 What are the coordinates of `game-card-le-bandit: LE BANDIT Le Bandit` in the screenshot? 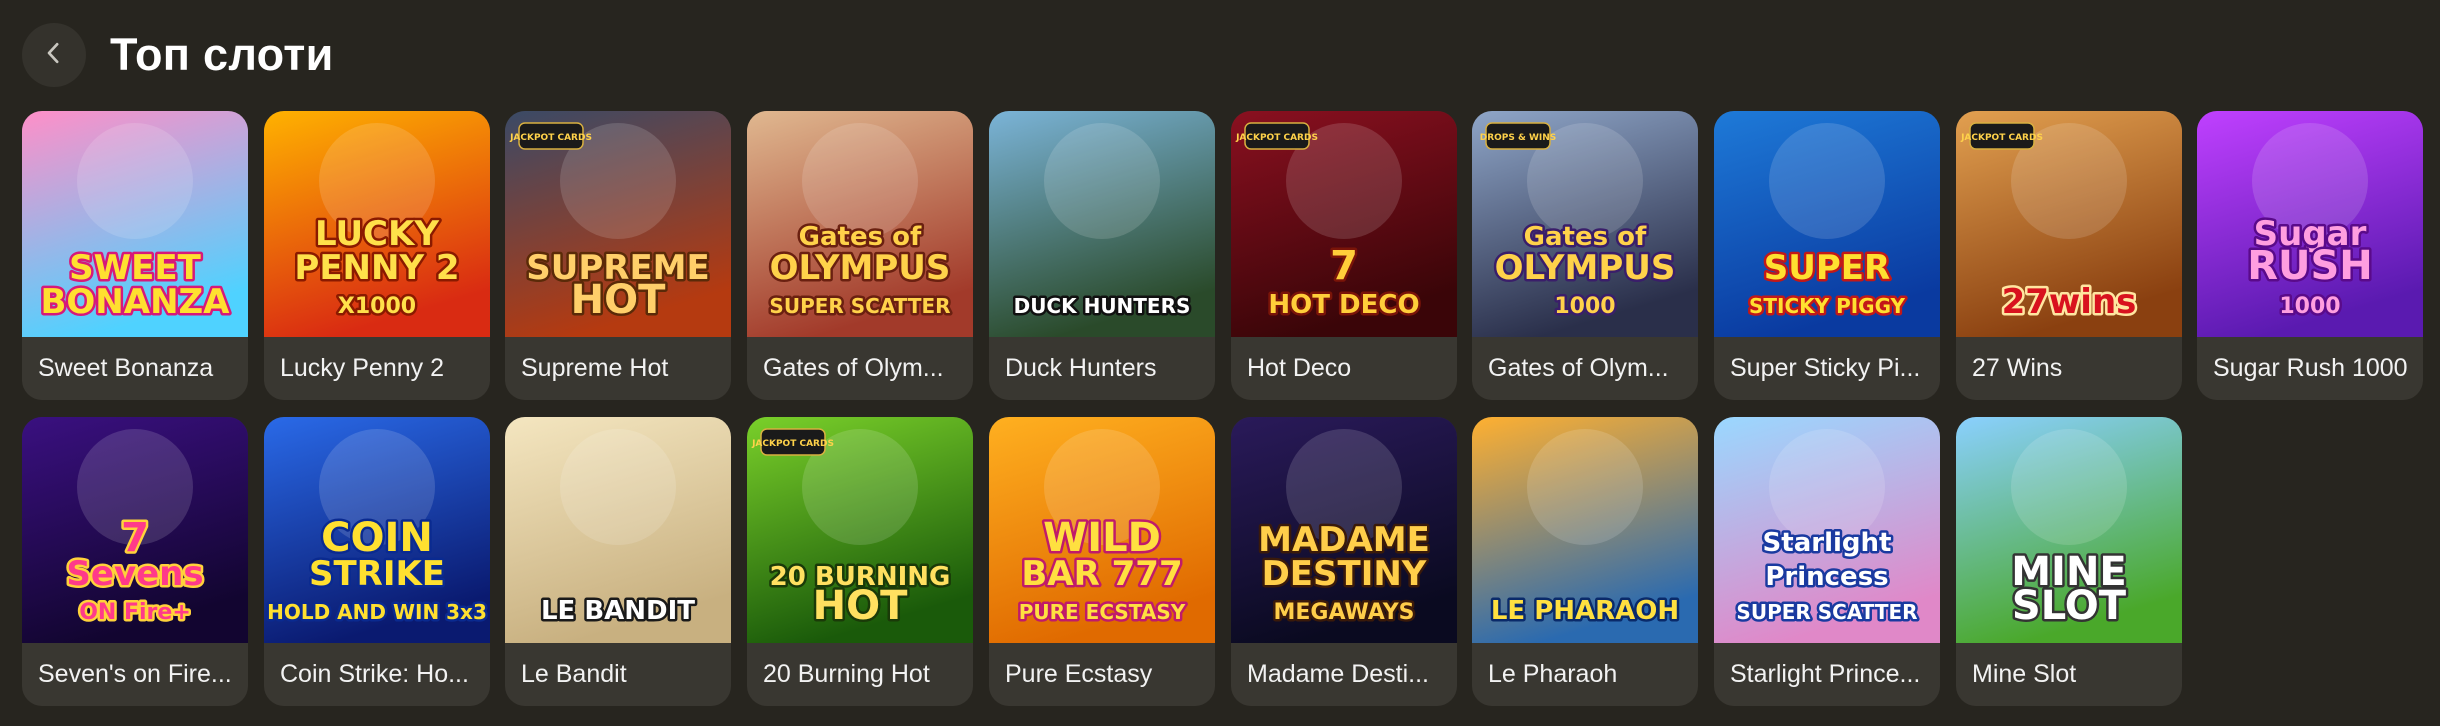 It's located at (618, 561).